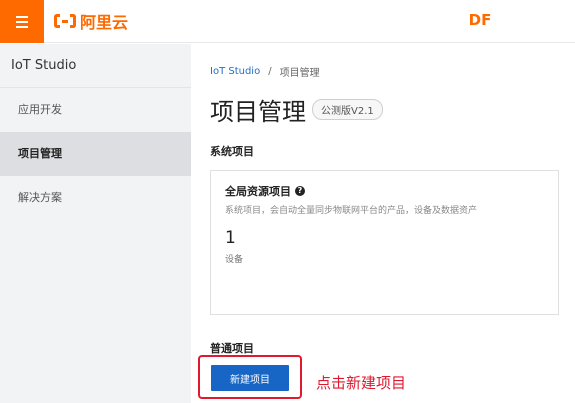 This screenshot has height=403, width=575. What do you see at coordinates (347, 109) in the screenshot?
I see `version-badge: 公测版V2.1` at bounding box center [347, 109].